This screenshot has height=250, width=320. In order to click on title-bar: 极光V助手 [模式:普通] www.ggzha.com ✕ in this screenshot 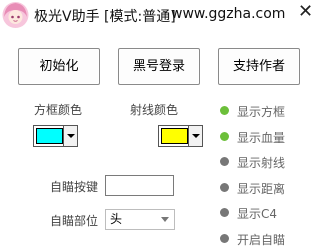, I will do `click(159, 15)`.